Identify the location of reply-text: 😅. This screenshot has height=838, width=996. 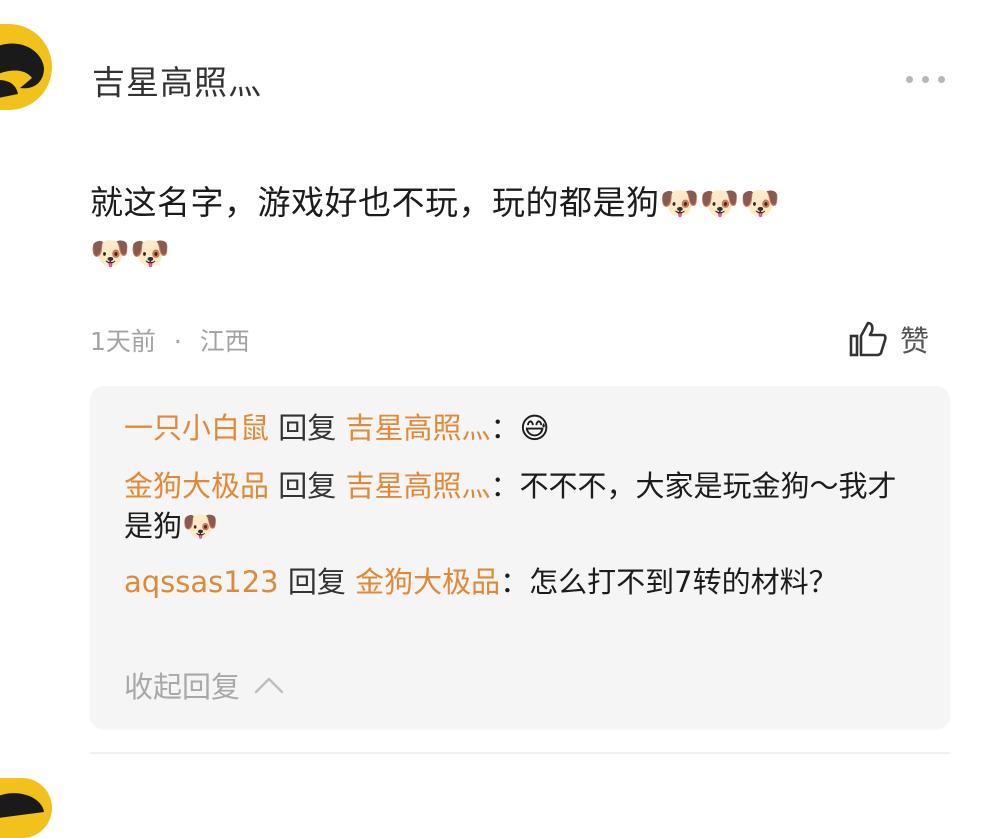
(534, 428).